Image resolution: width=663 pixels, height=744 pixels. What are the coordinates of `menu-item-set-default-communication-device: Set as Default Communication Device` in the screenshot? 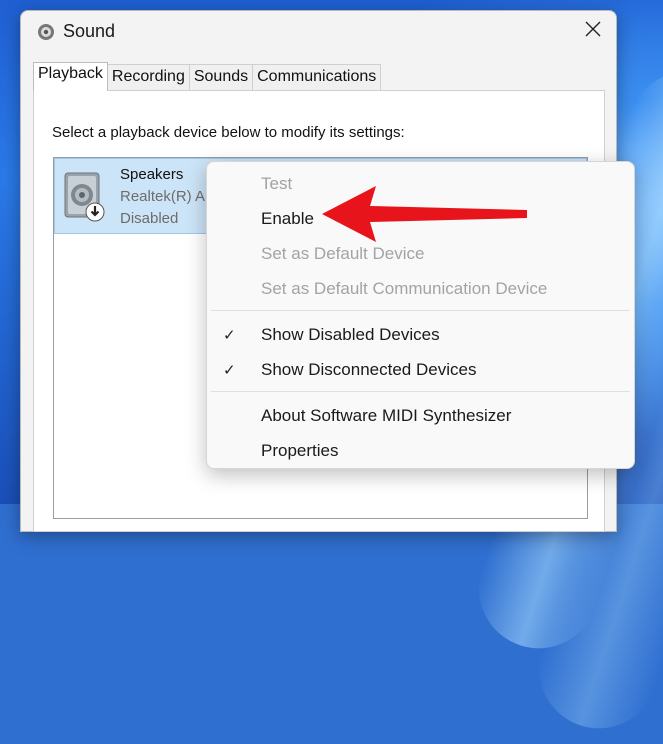 It's located at (404, 289).